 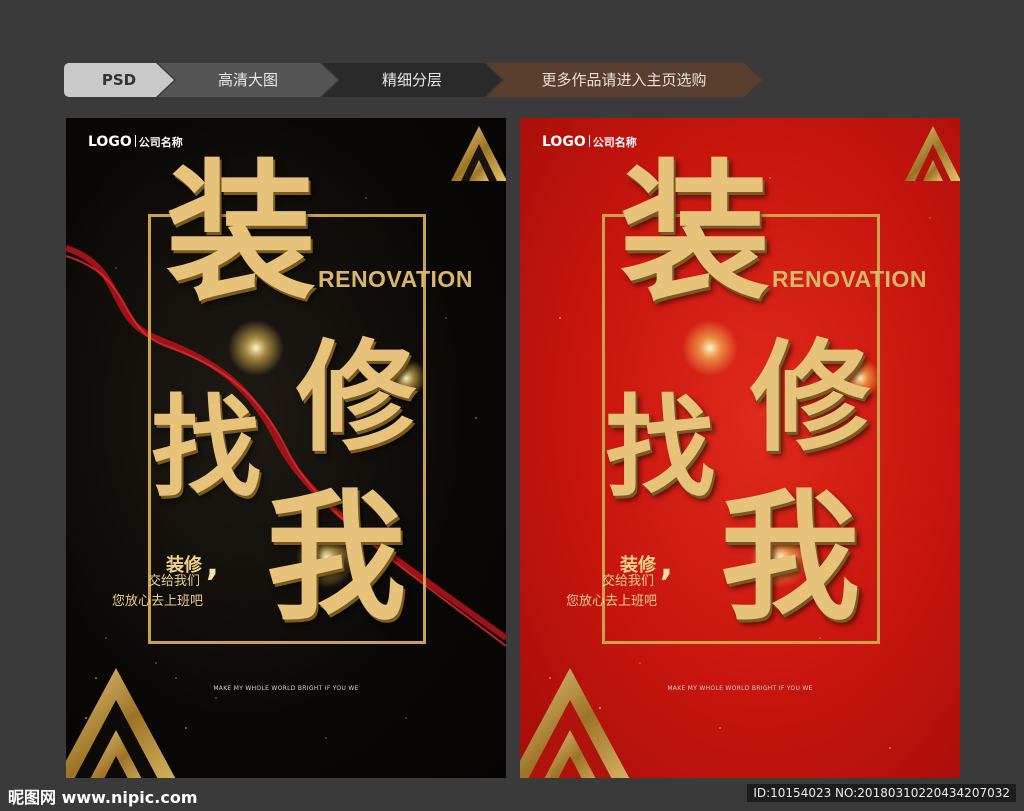 What do you see at coordinates (624, 80) in the screenshot?
I see `step-more-works: 更多作品请进入主页选购` at bounding box center [624, 80].